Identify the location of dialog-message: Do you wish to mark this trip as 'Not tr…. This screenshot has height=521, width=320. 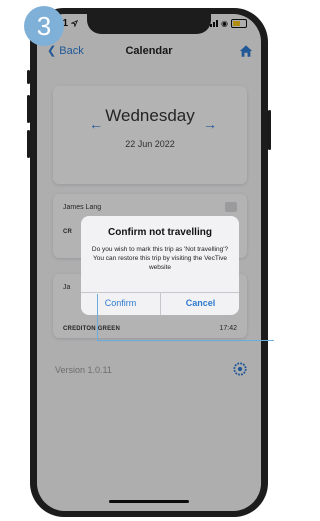
(160, 258).